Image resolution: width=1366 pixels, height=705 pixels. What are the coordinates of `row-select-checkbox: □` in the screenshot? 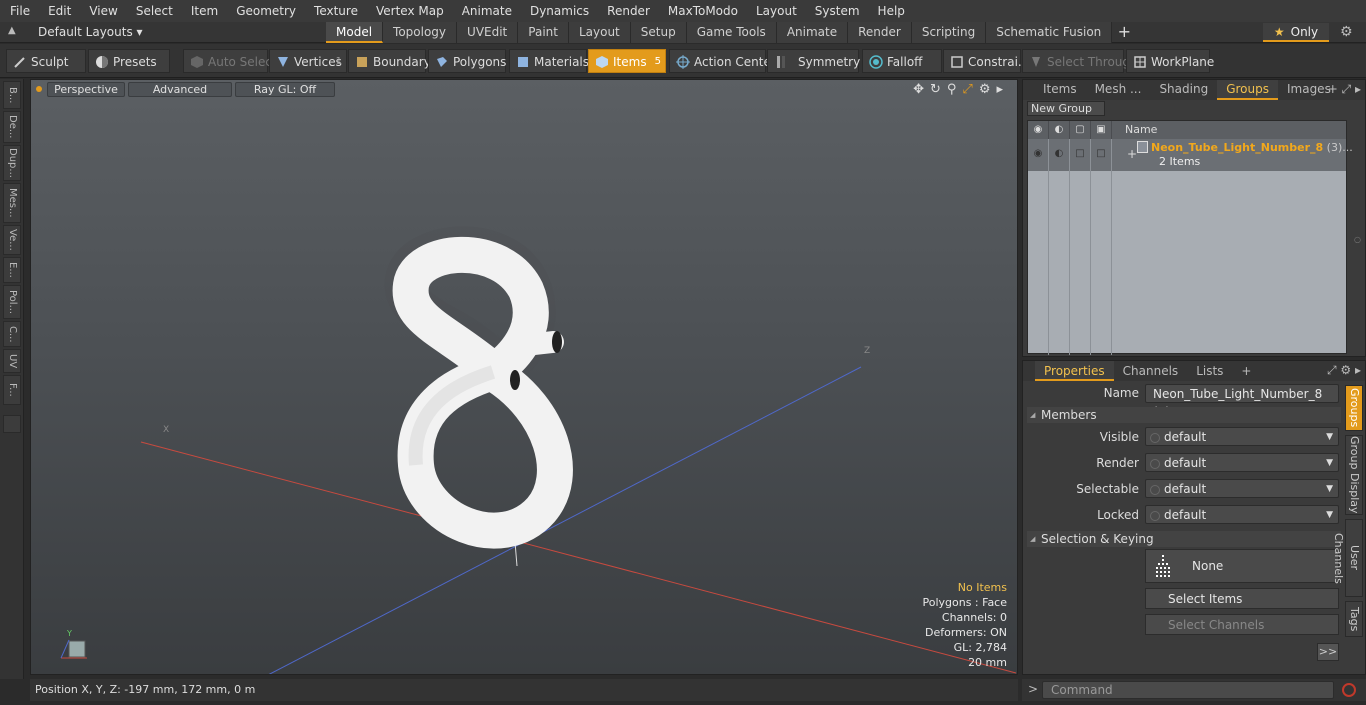 It's located at (1080, 155).